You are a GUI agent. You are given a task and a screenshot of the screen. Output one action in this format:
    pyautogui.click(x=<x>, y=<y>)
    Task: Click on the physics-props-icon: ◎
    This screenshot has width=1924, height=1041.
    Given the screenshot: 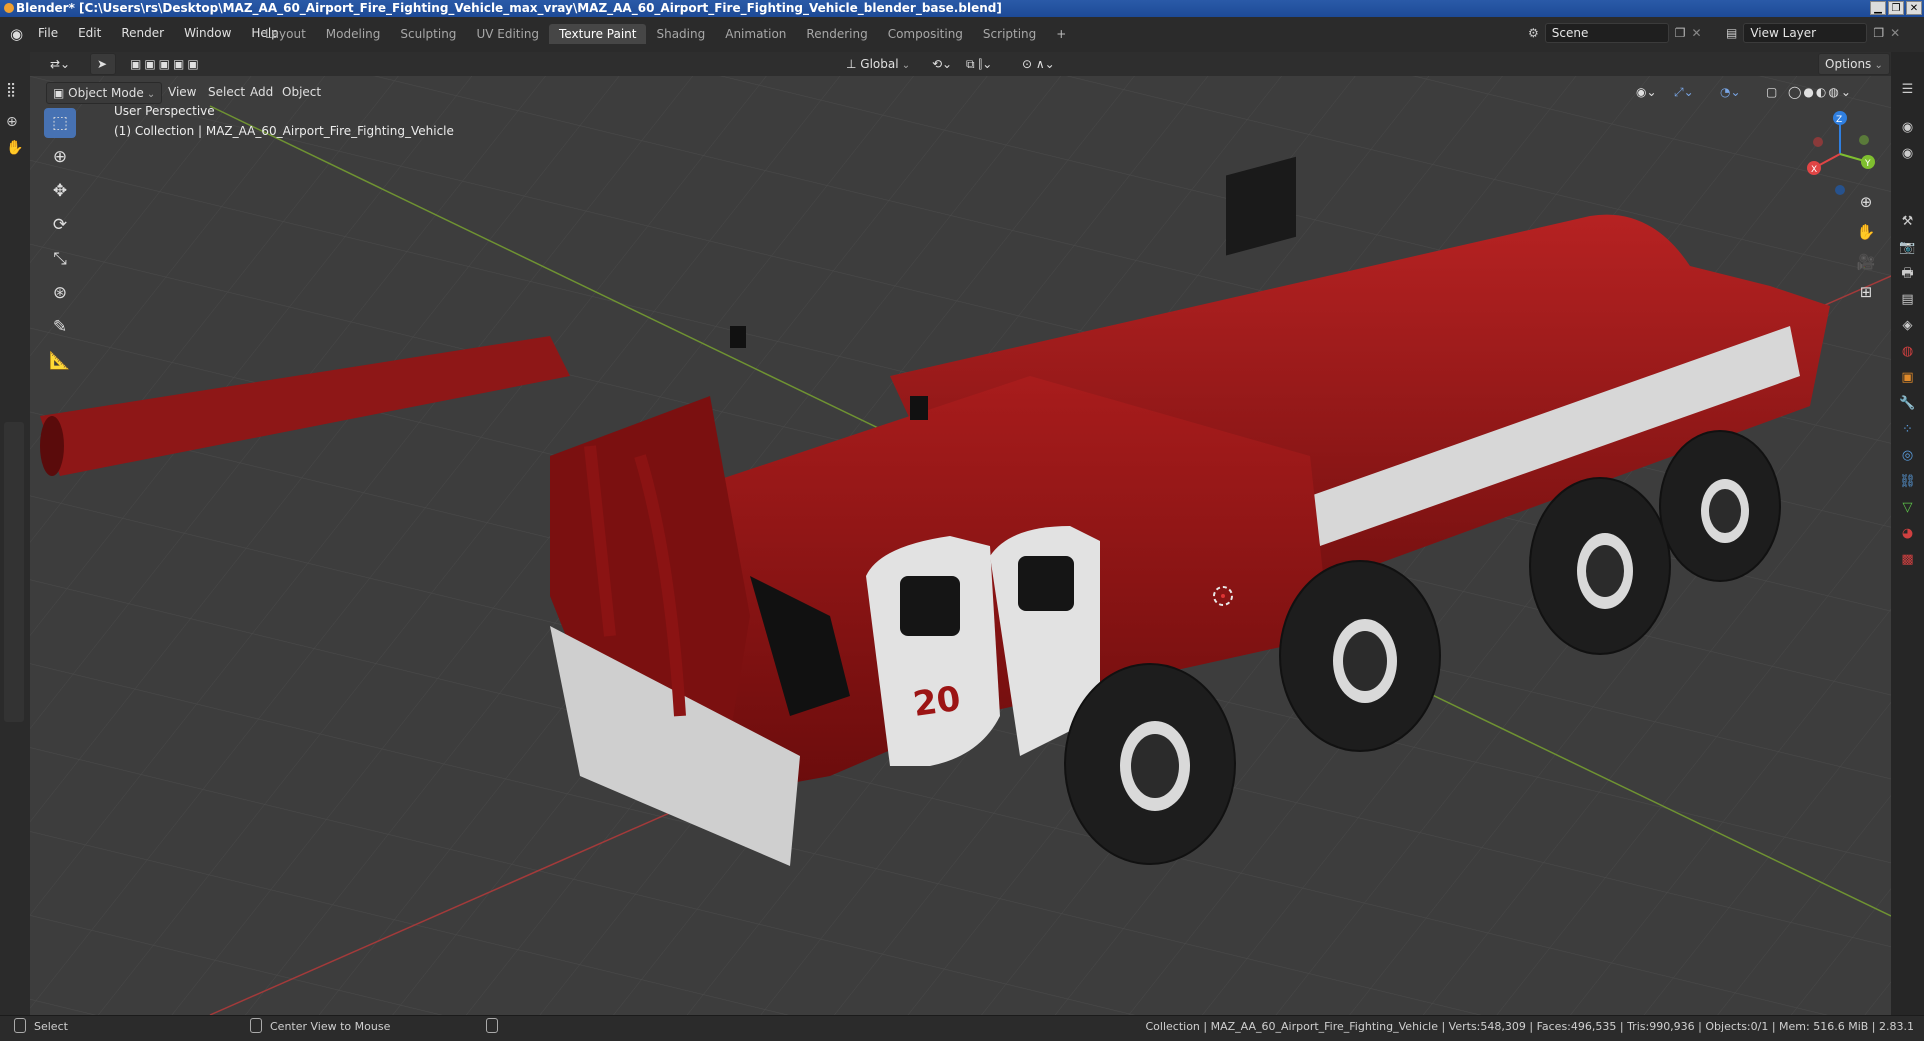 What is the action you would take?
    pyautogui.click(x=1908, y=456)
    